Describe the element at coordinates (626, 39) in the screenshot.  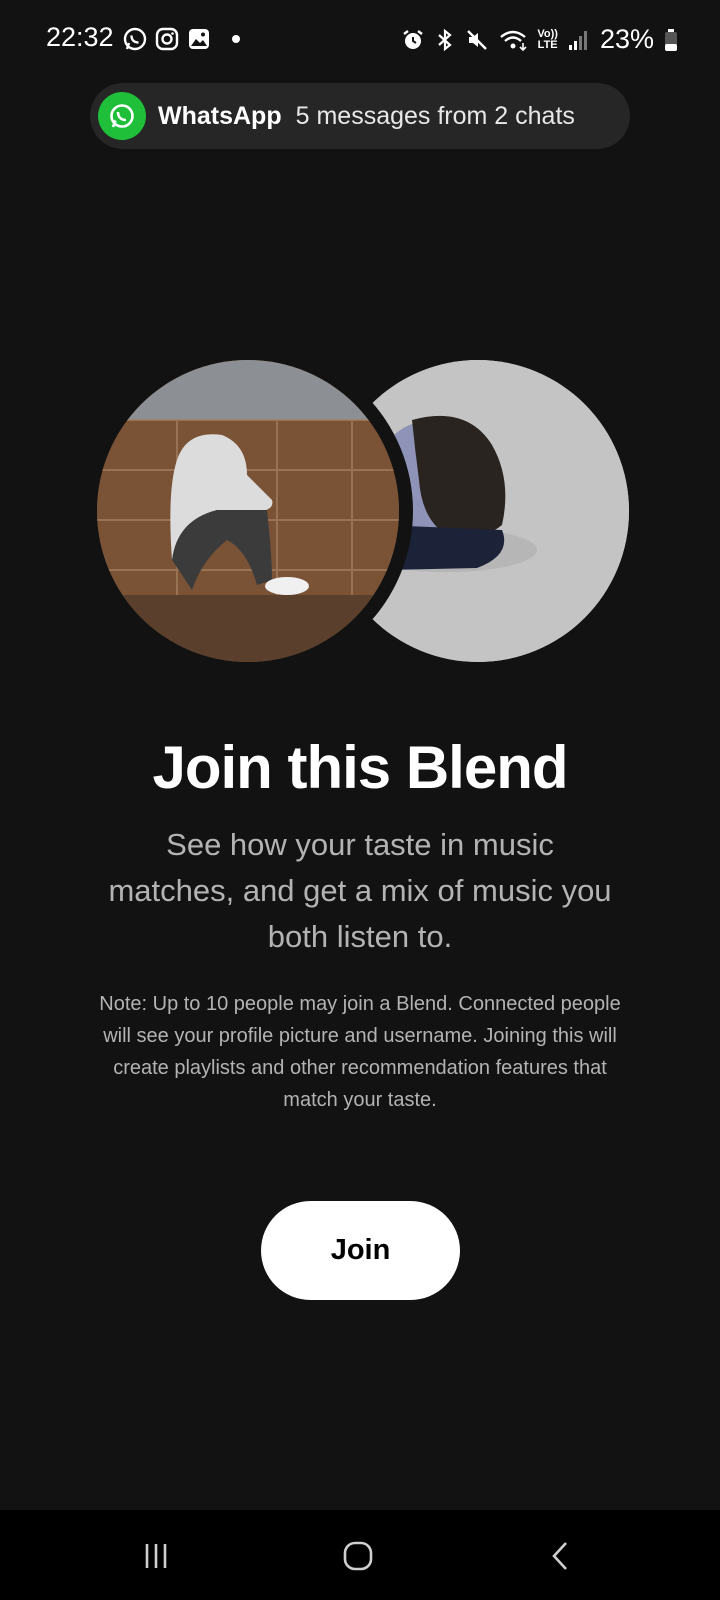
I see `battery-percent: 23%` at that location.